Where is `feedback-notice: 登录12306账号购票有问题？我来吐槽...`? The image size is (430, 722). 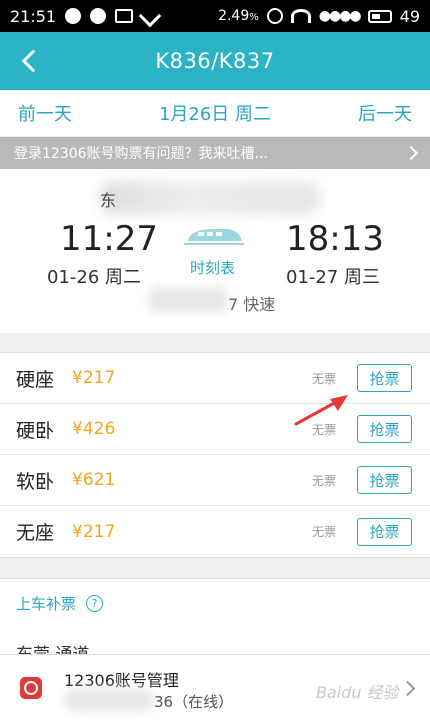 feedback-notice: 登录12306账号购票有问题？我来吐槽... is located at coordinates (215, 153).